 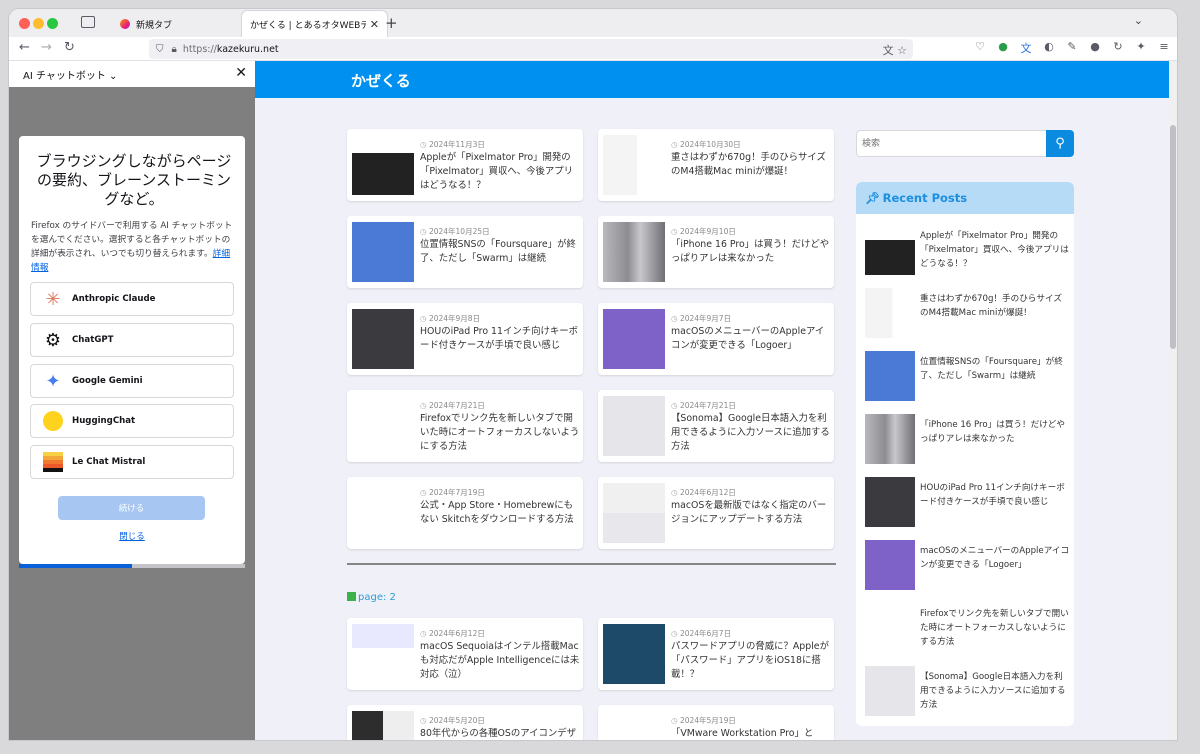 I want to click on new-tab-button: +, so click(x=391, y=23).